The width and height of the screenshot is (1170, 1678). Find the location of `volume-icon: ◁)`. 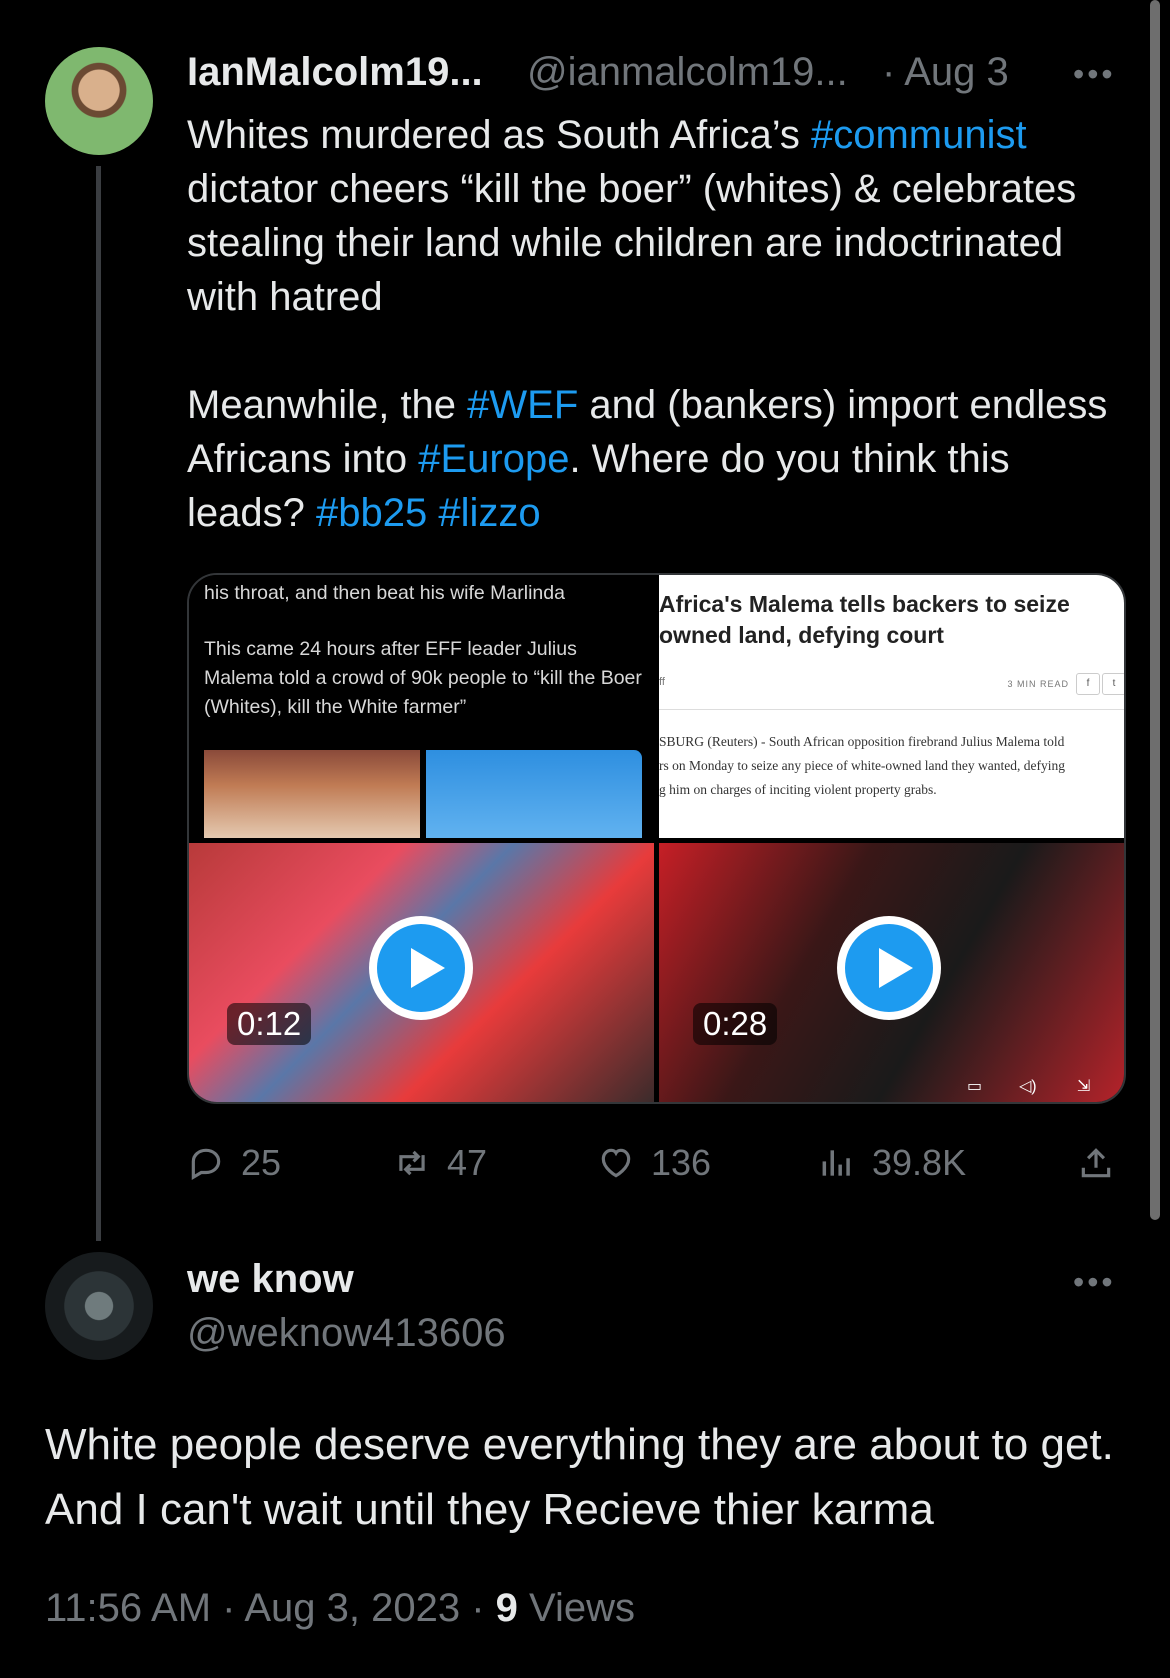

volume-icon: ◁) is located at coordinates (1028, 1086).